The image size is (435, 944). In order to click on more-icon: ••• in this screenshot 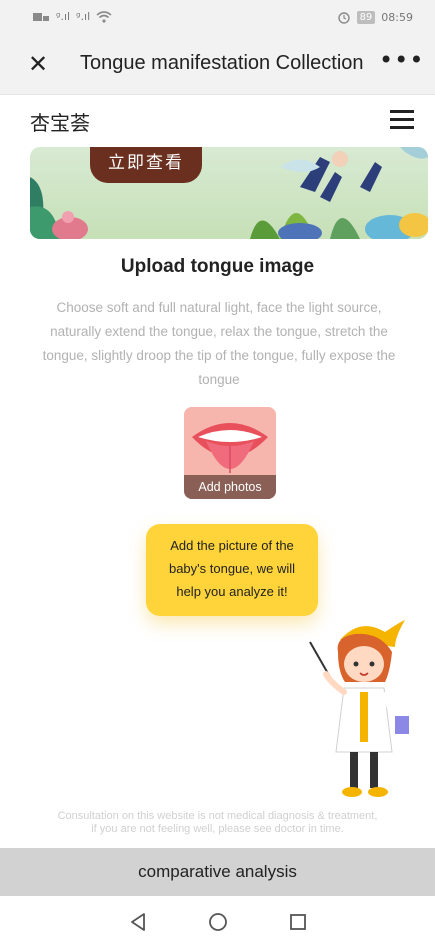, I will do `click(401, 62)`.